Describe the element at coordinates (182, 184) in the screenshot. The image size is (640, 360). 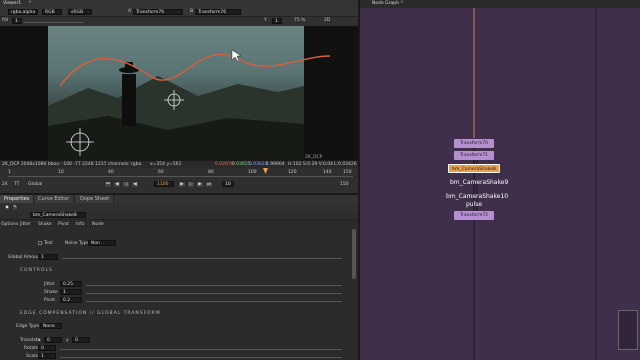
I see `play-button: ▶` at that location.